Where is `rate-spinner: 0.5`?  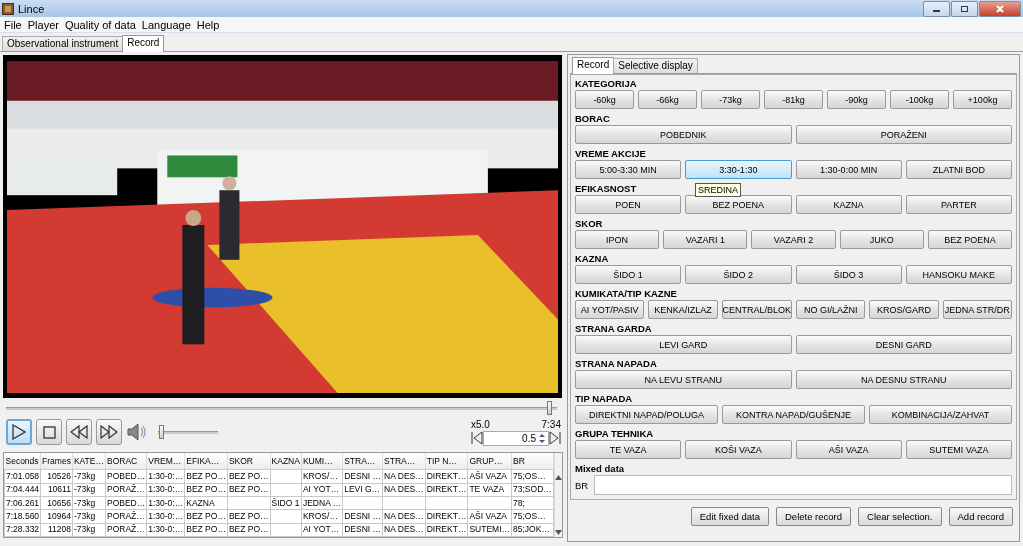 rate-spinner: 0.5 is located at coordinates (516, 438).